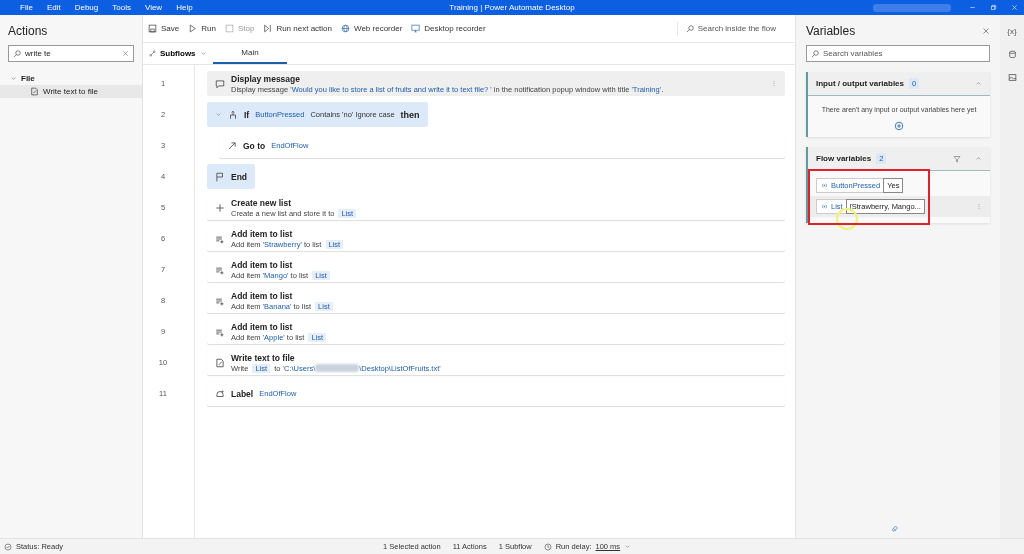 Image resolution: width=1024 pixels, height=554 pixels. I want to click on eraser-icon, so click(895, 528).